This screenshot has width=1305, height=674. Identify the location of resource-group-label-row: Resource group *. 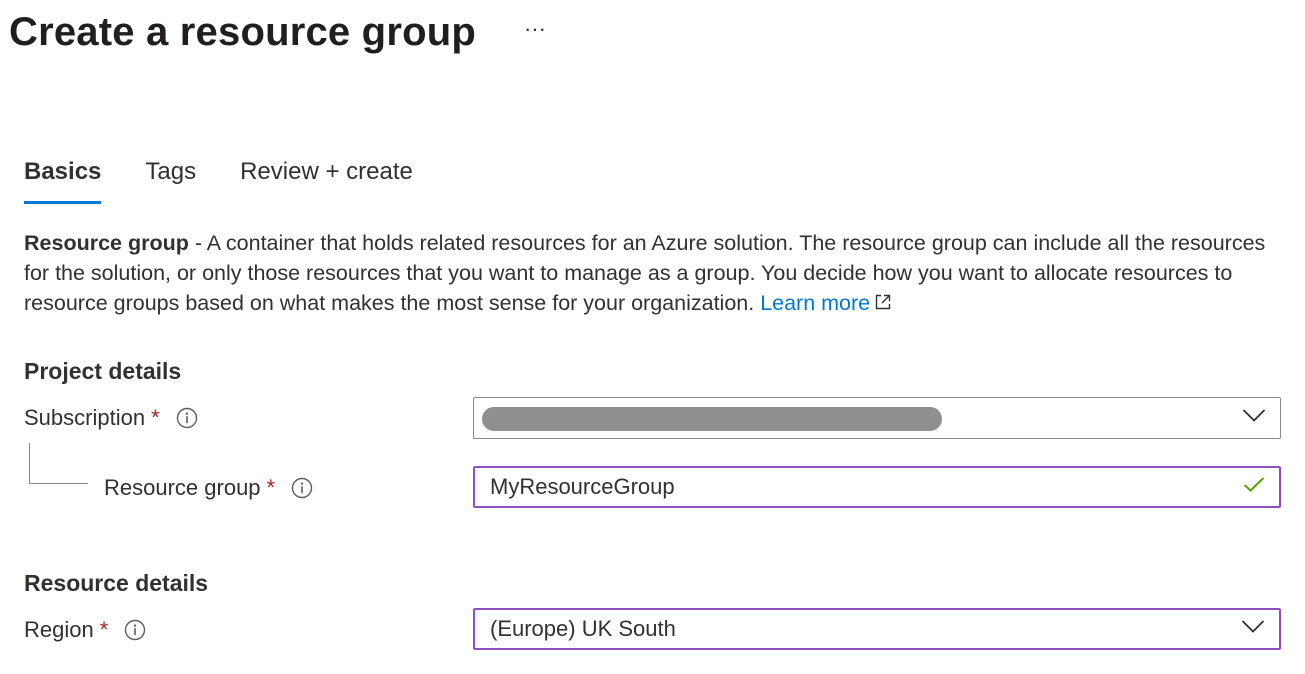
(208, 488).